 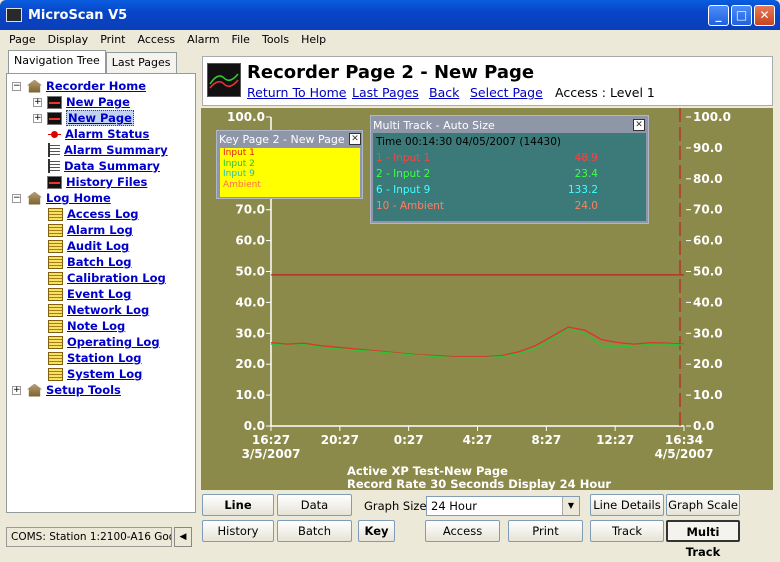 What do you see at coordinates (98, 310) in the screenshot?
I see `tree-item-network-log: Network Log` at bounding box center [98, 310].